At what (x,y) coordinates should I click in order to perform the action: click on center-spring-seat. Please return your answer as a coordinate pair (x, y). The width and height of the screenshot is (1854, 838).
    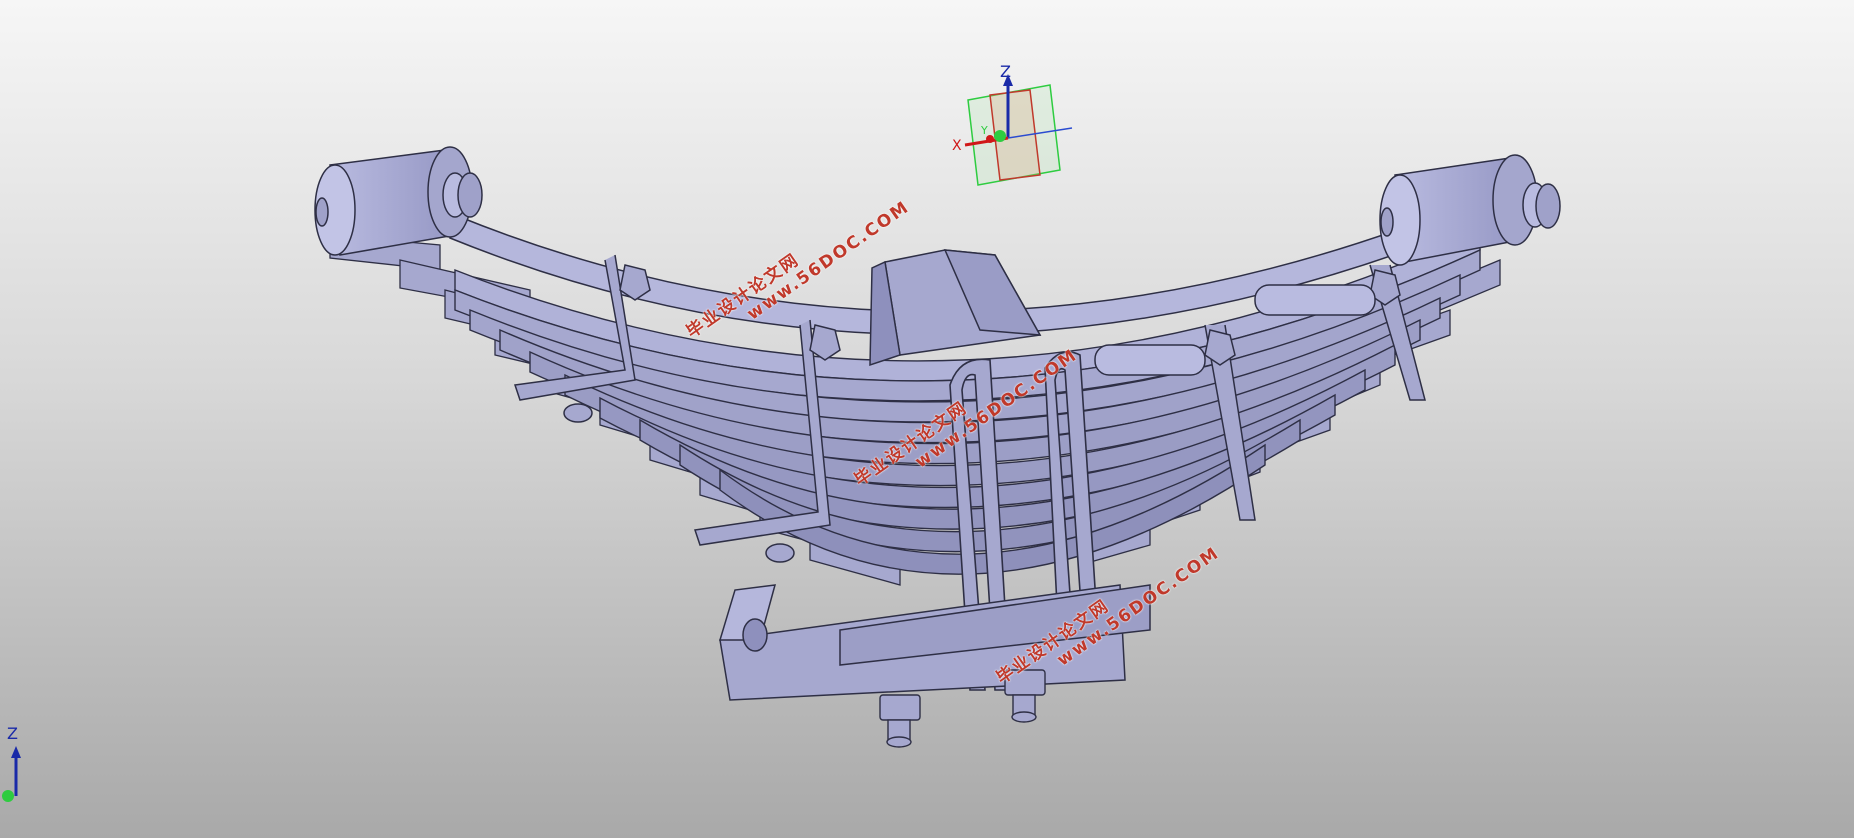
    Looking at the image, I should click on (955, 308).